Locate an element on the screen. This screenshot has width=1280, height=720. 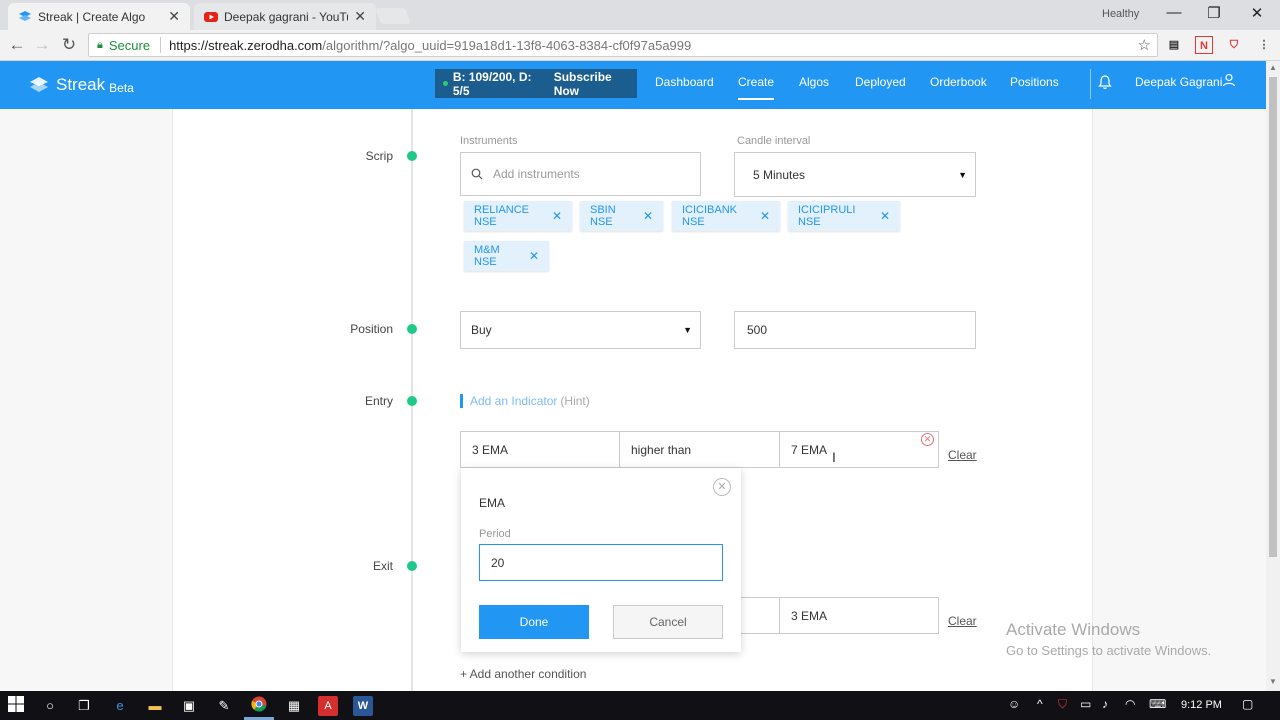
exit-clear-link: Clear is located at coordinates (962, 621).